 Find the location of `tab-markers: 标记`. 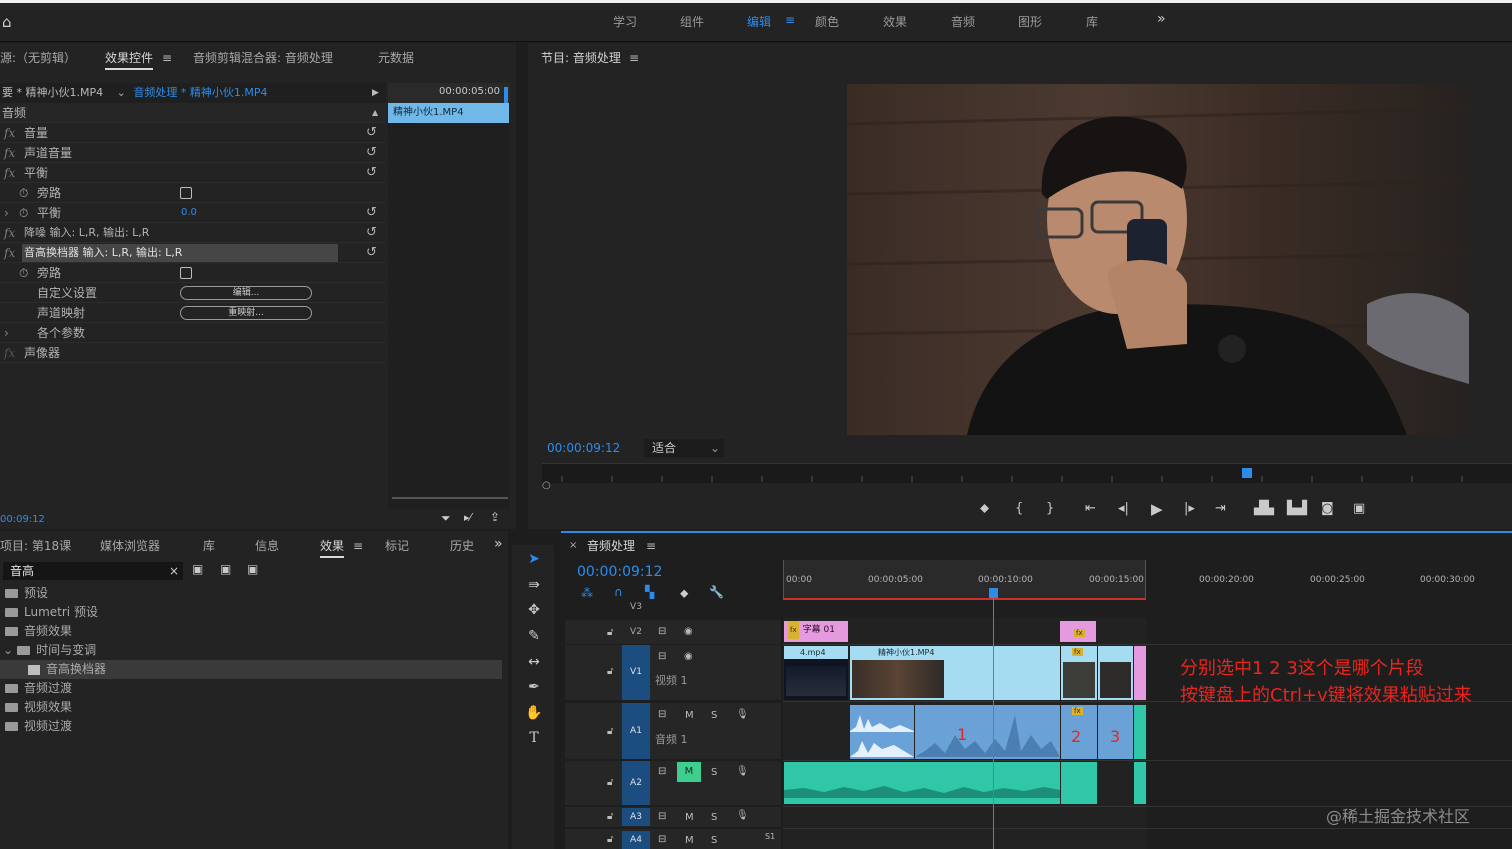

tab-markers: 标记 is located at coordinates (397, 545).